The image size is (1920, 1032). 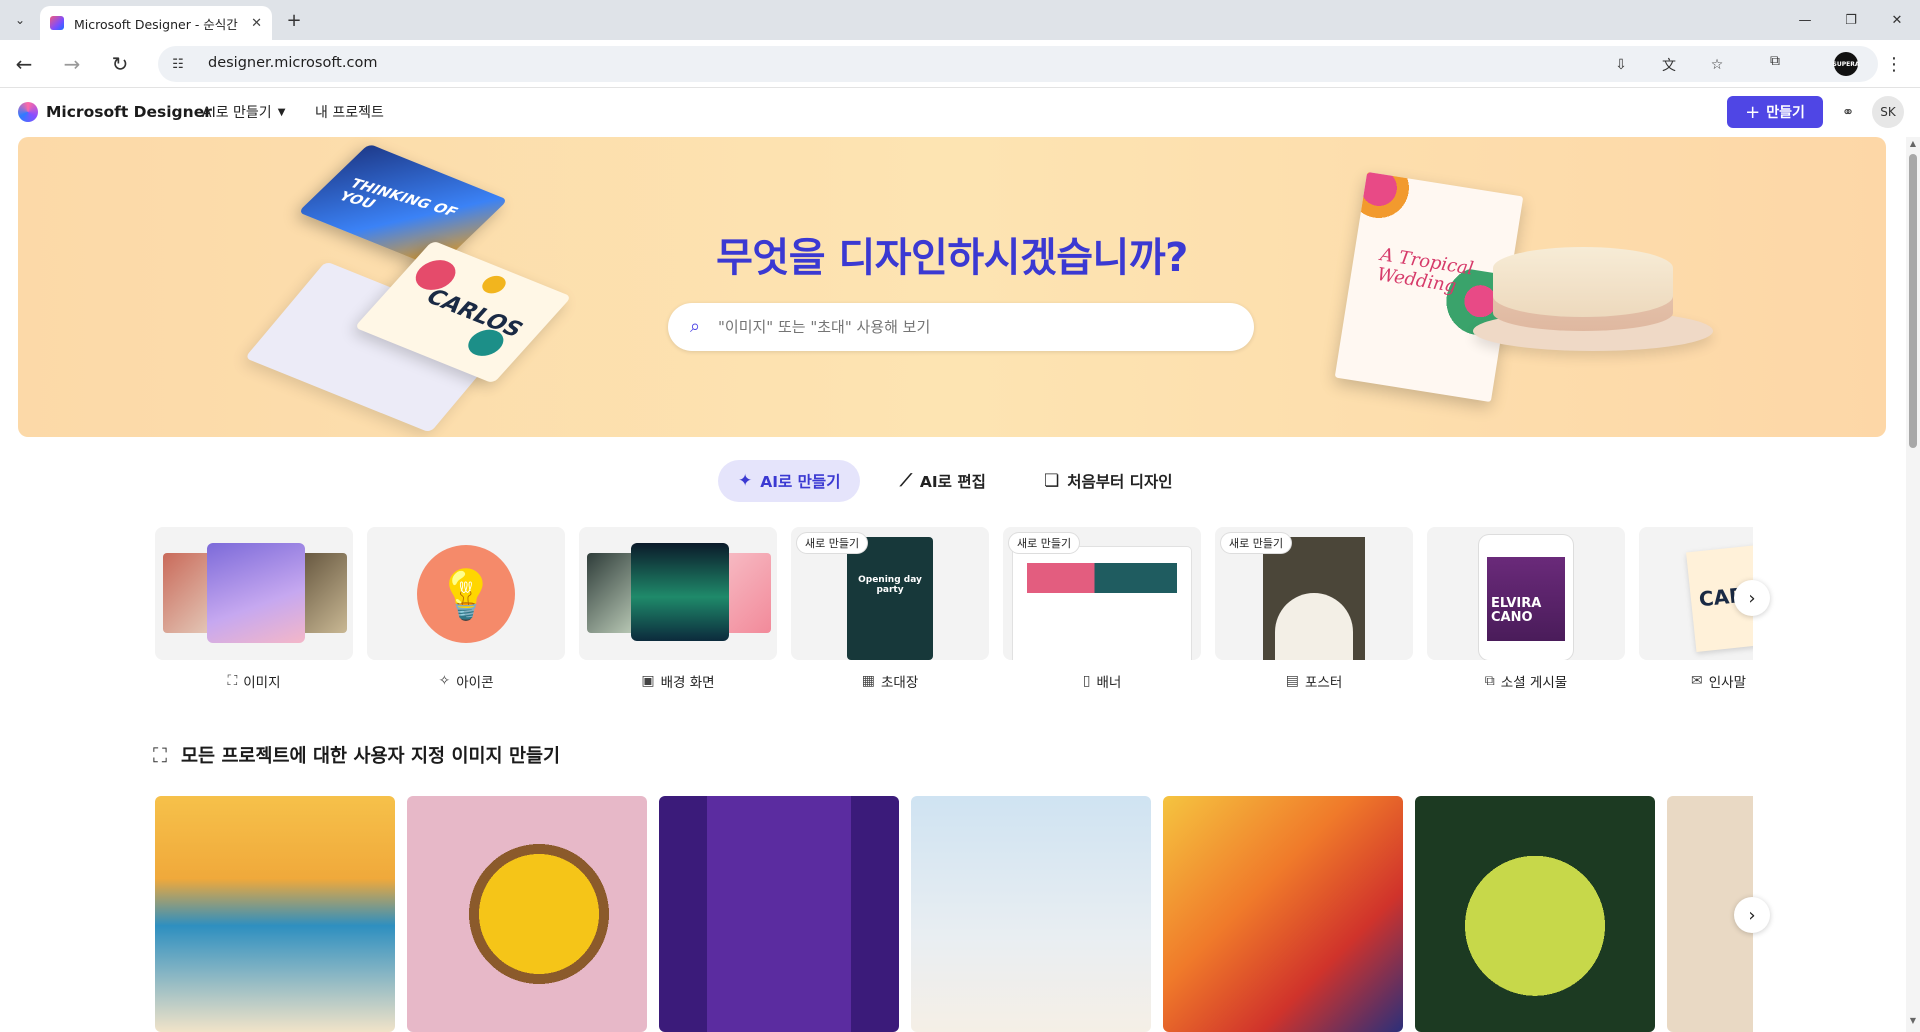 I want to click on category-thumbnail: ELVIRA CANO, so click(x=1526, y=593).